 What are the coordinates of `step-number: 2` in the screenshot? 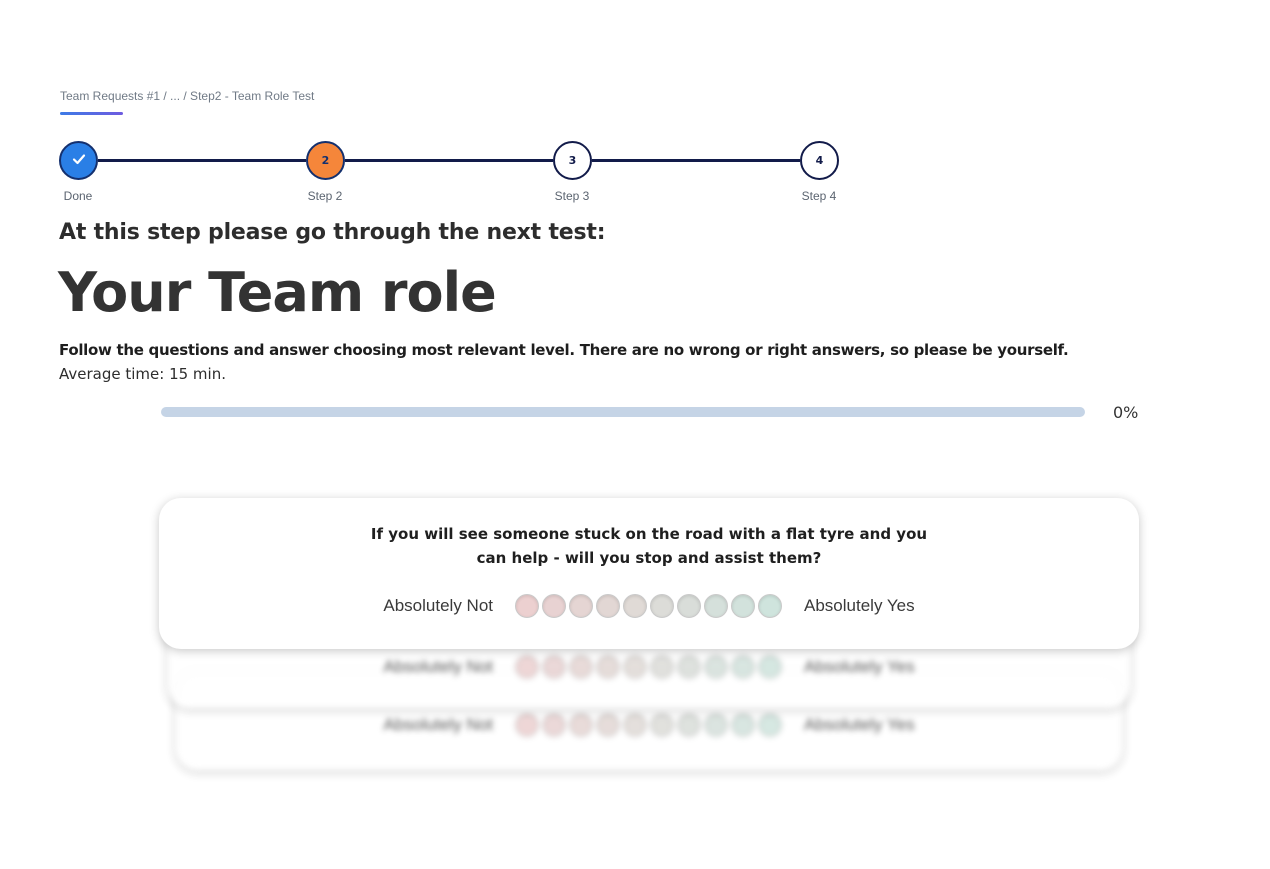 It's located at (325, 160).